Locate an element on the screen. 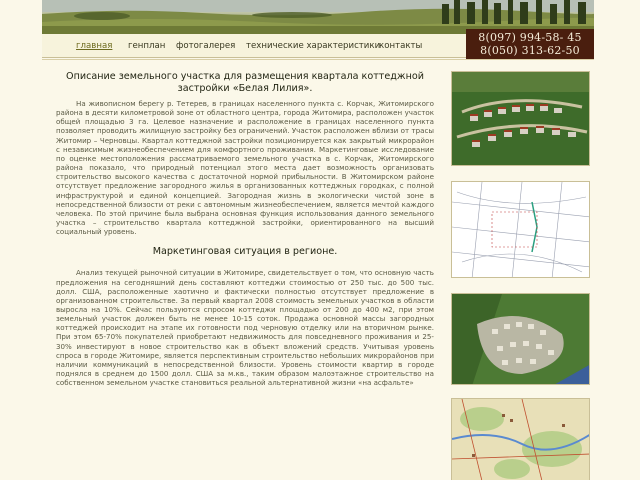 The width and height of the screenshot is (640, 480). nav-link-genplan: генплан is located at coordinates (146, 46).